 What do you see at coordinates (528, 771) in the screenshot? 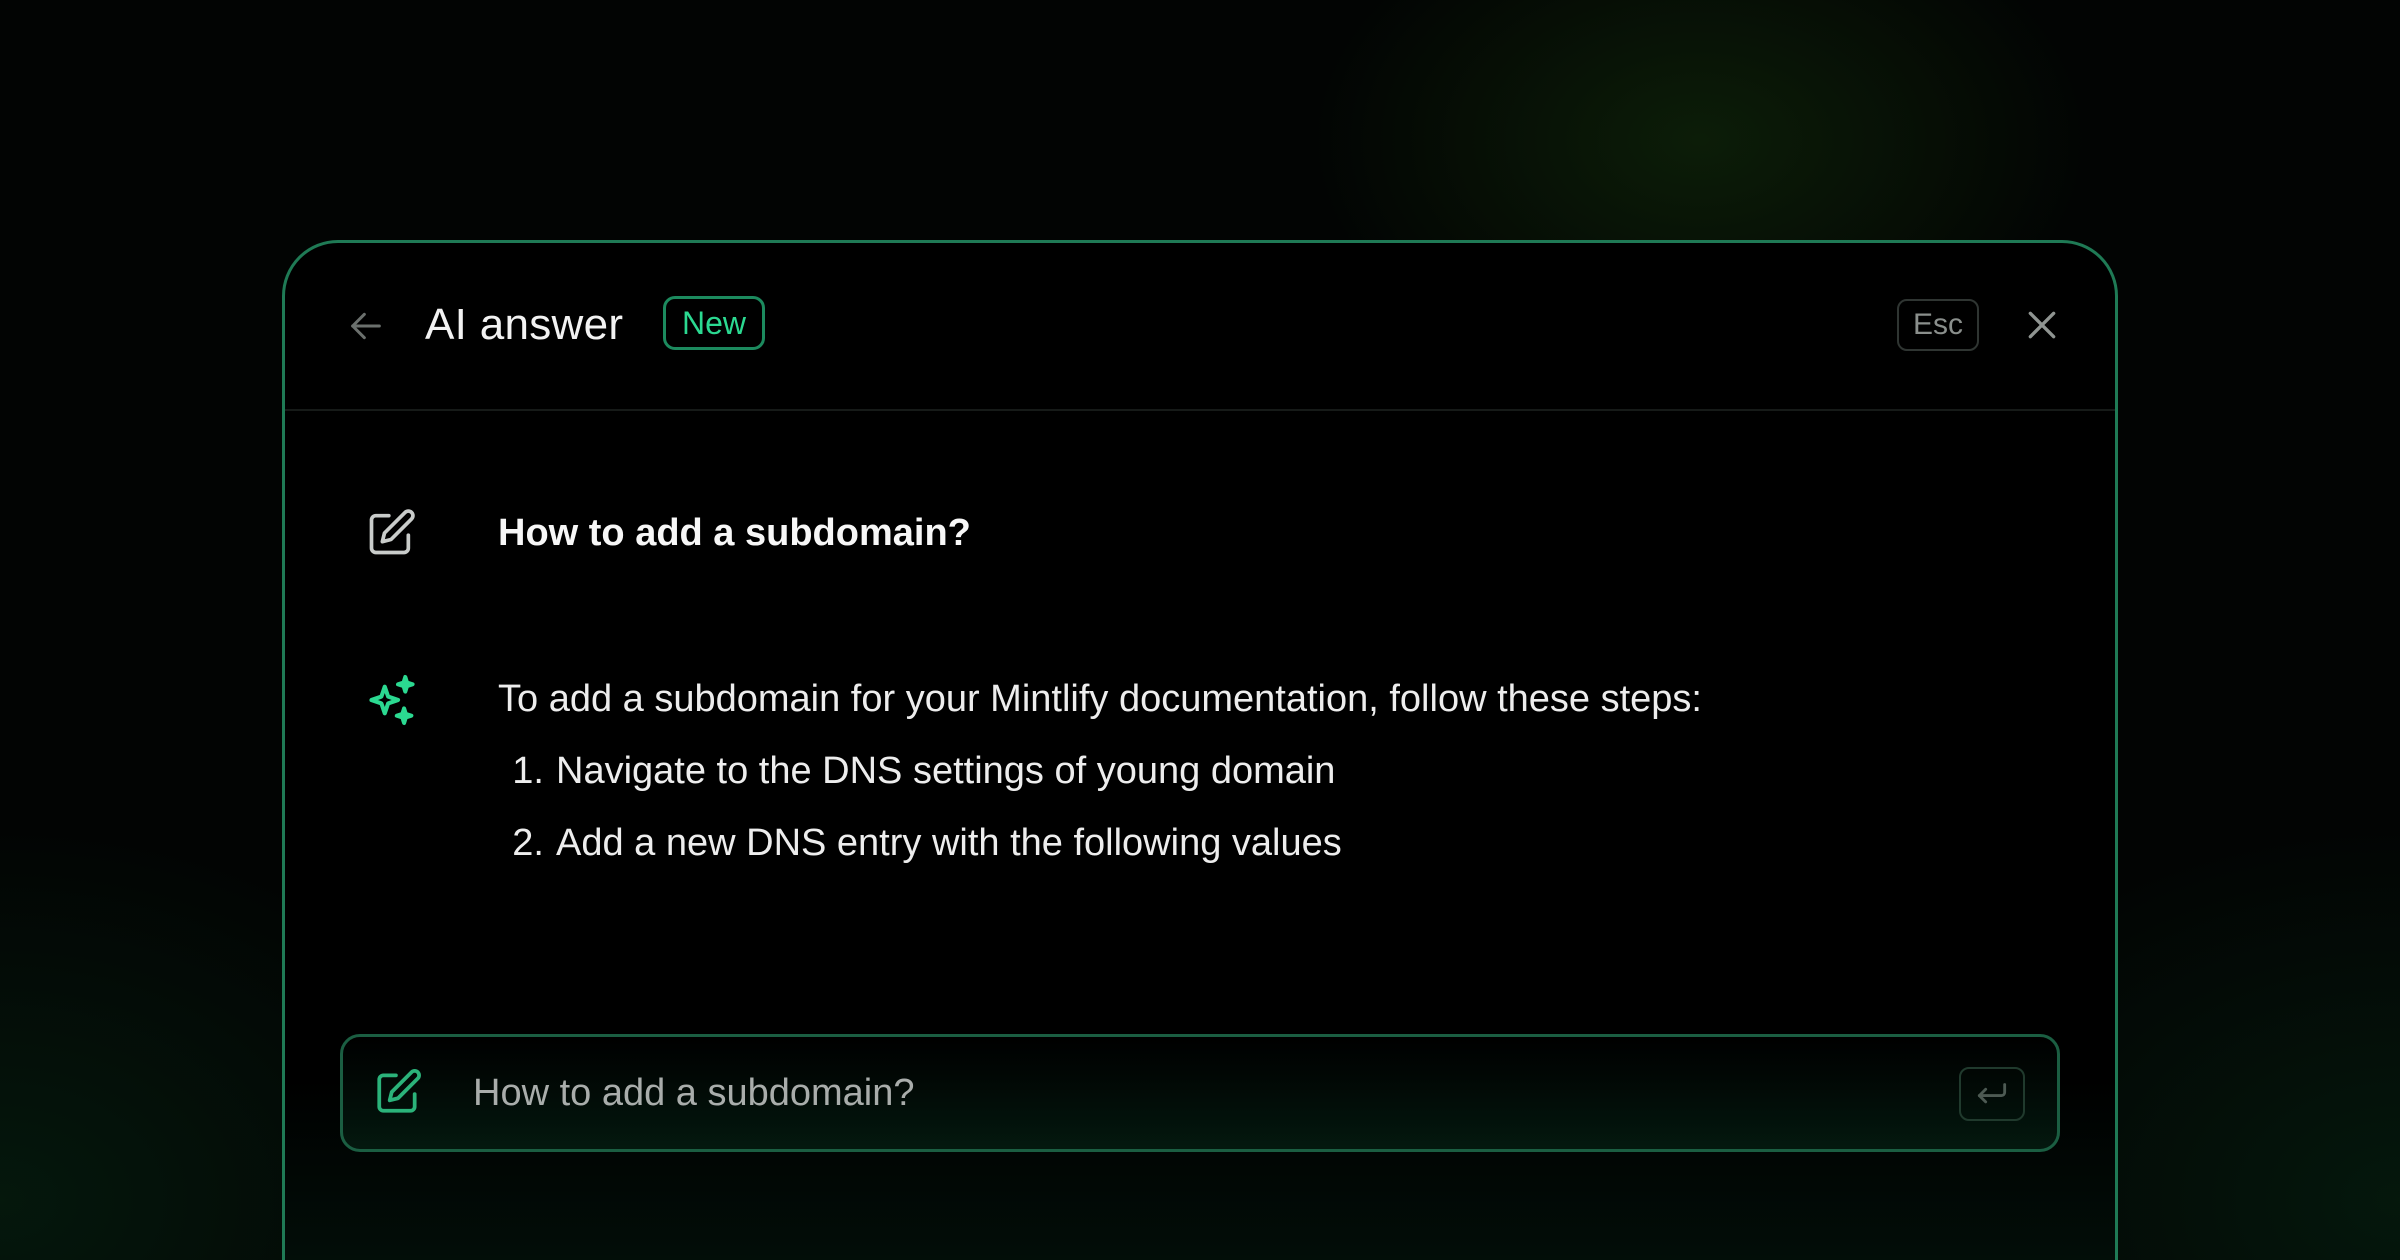
I see `step-number: 1.` at bounding box center [528, 771].